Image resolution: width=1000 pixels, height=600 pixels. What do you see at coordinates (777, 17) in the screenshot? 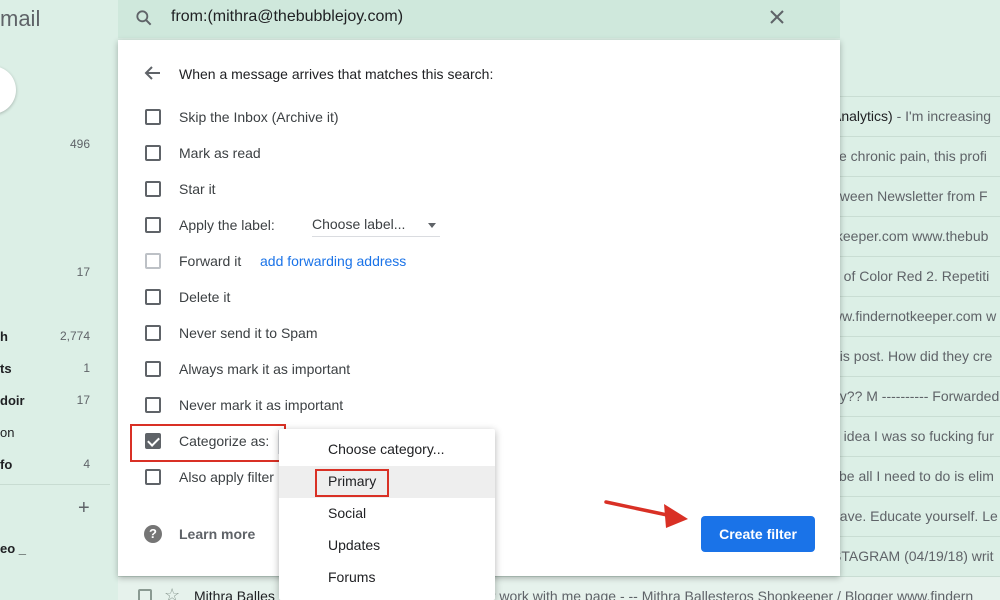
I see `close-search-icon` at bounding box center [777, 17].